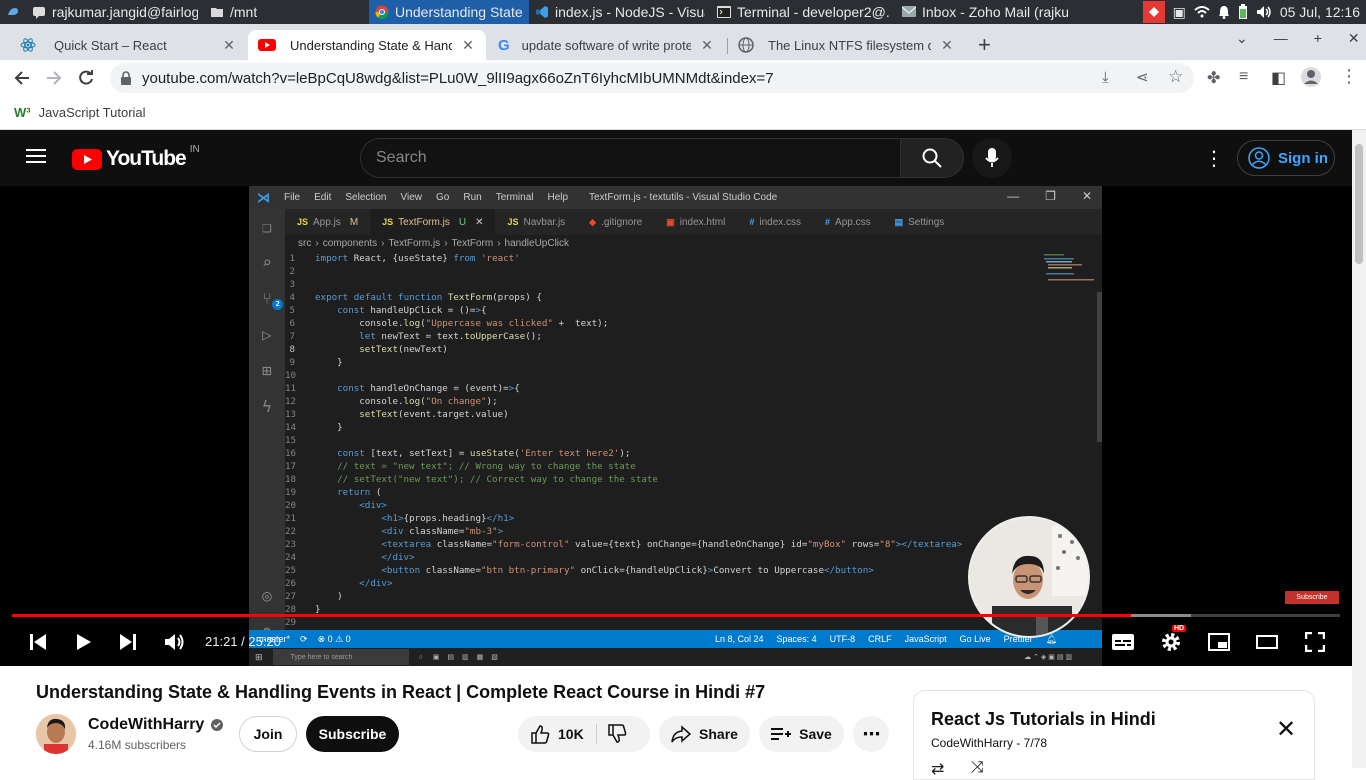  Describe the element at coordinates (1123, 642) in the screenshot. I see `subtitles-button` at that location.